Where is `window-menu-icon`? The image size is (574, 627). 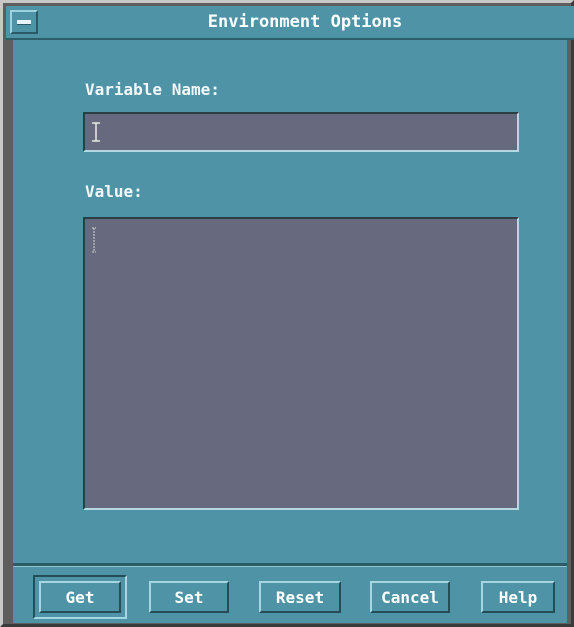 window-menu-icon is located at coordinates (24, 22).